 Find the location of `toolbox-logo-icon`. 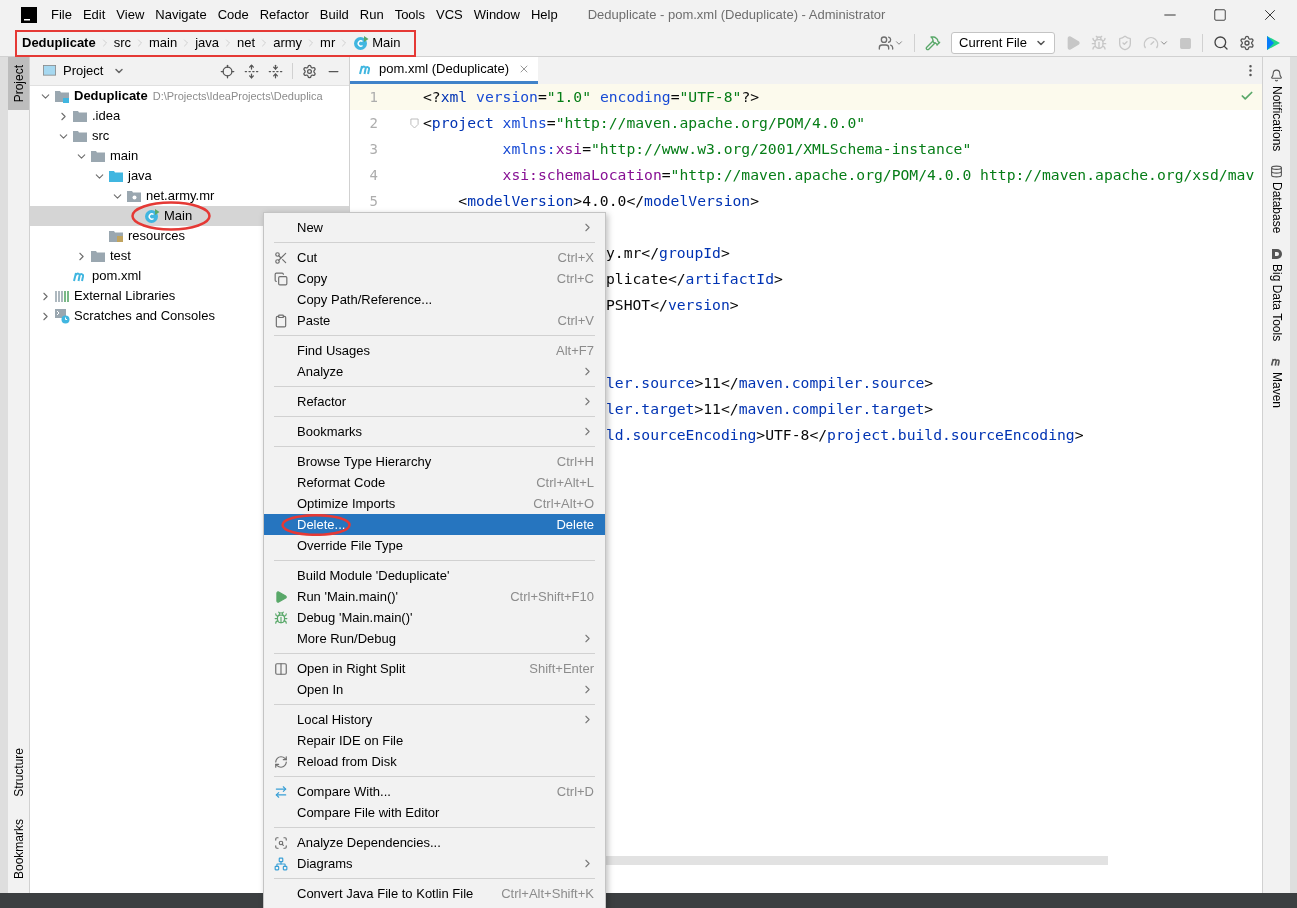

toolbox-logo-icon is located at coordinates (1273, 43).